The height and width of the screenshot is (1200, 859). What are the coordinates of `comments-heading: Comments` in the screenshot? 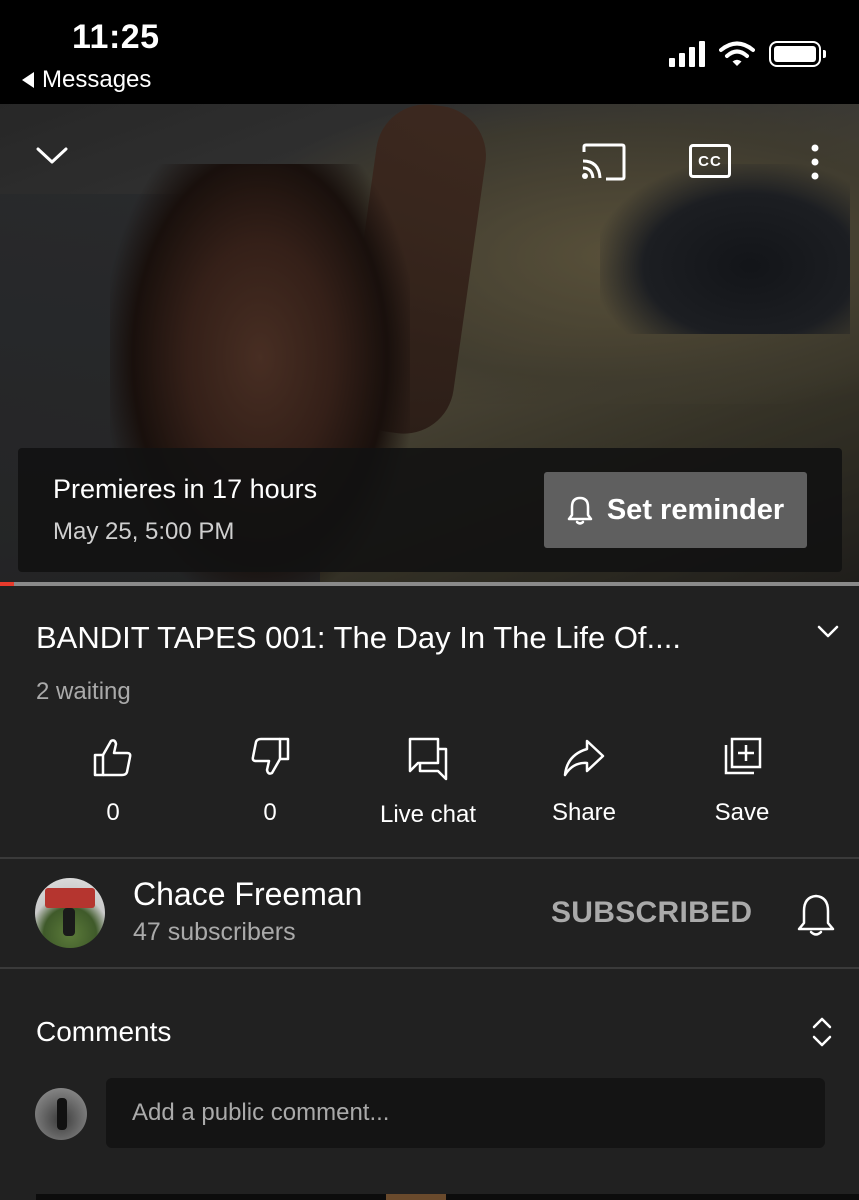 It's located at (103, 1032).